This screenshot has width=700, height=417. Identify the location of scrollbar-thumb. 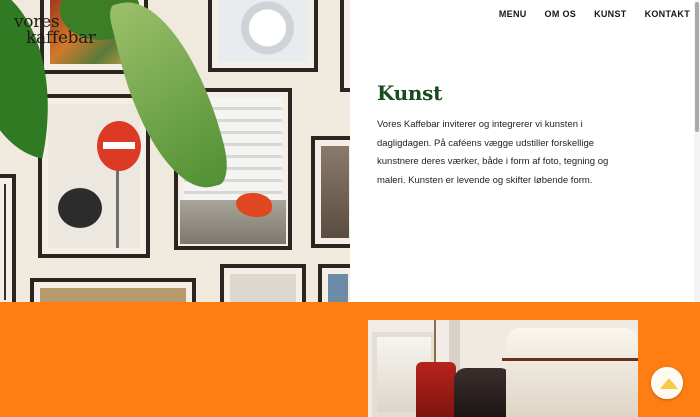
(697, 67).